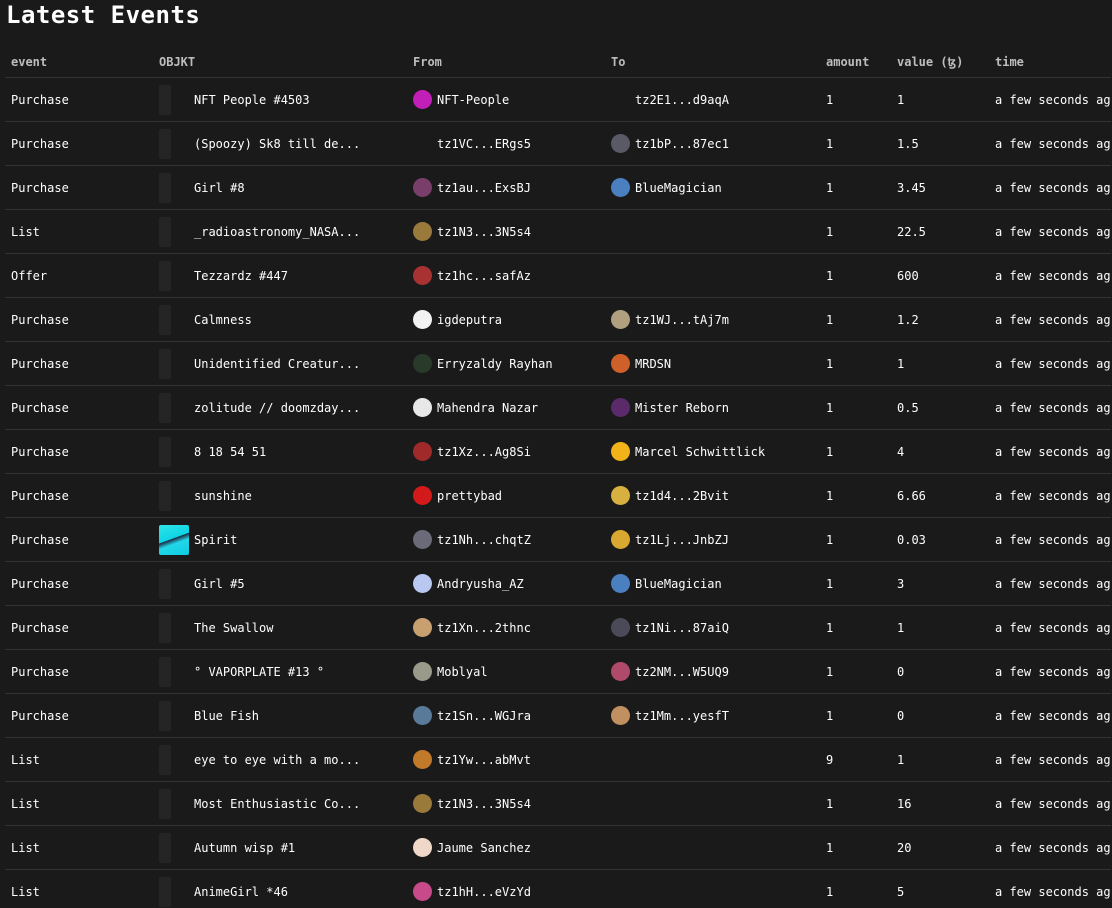  I want to click on from-cell: Erryzaldy Rayhan, so click(506, 363).